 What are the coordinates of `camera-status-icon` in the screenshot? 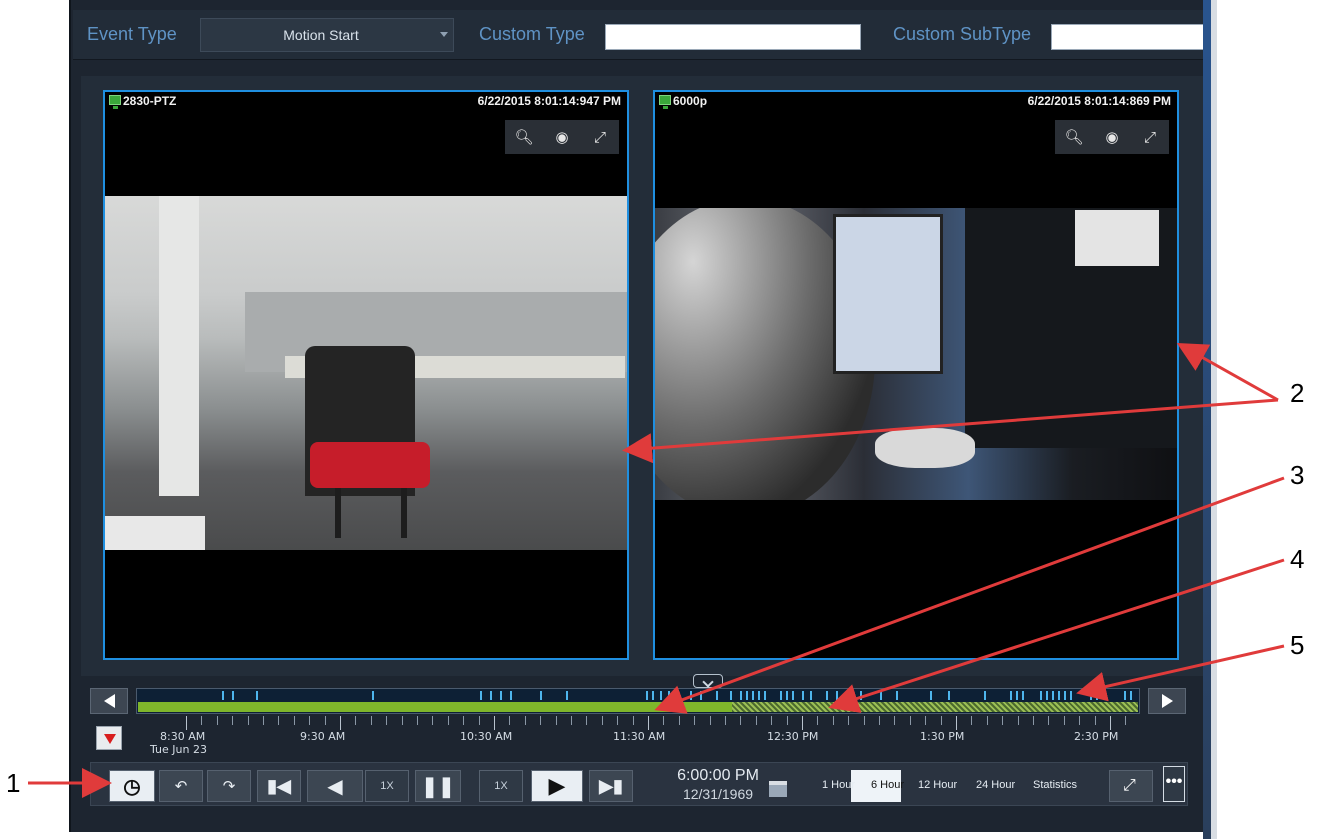 It's located at (665, 102).